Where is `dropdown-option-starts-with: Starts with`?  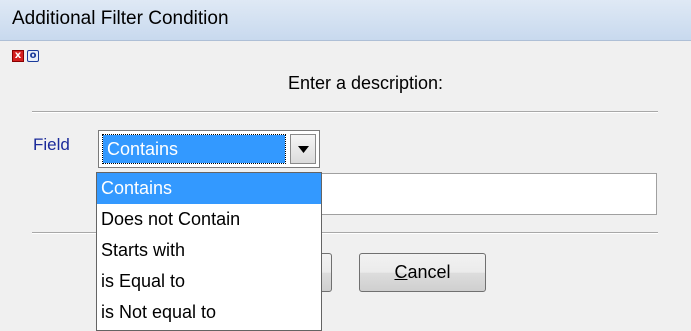
dropdown-option-starts-with: Starts with is located at coordinates (209, 250).